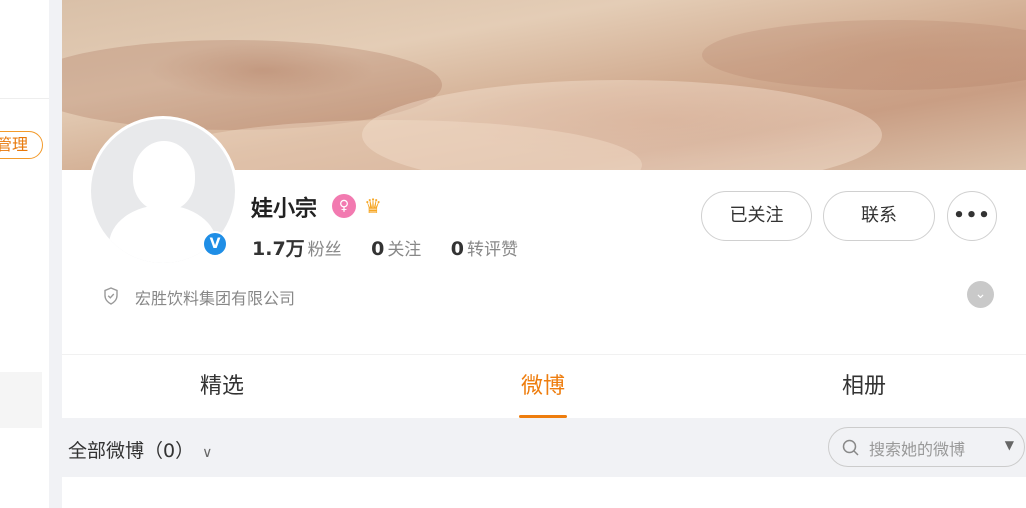 The height and width of the screenshot is (508, 1026). Describe the element at coordinates (864, 387) in the screenshot. I see `tab-album: 相册` at that location.